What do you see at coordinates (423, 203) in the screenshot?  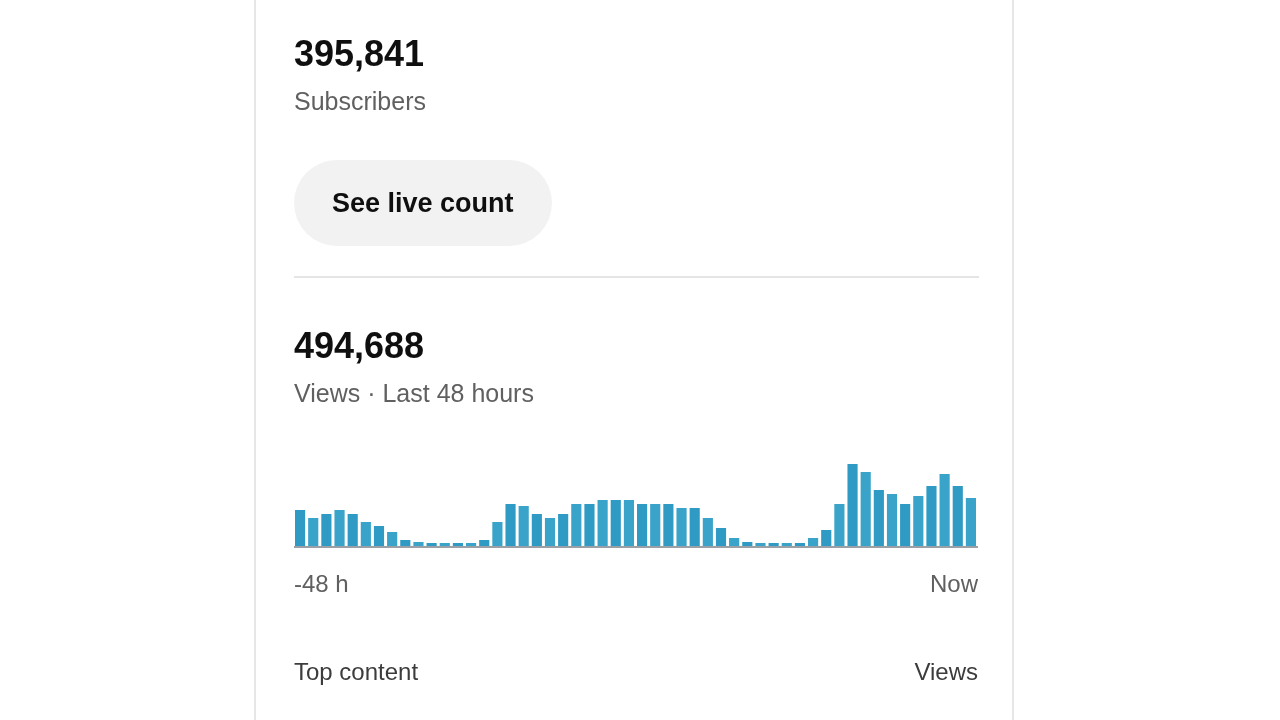 I see `see-live-count-button: See live count` at bounding box center [423, 203].